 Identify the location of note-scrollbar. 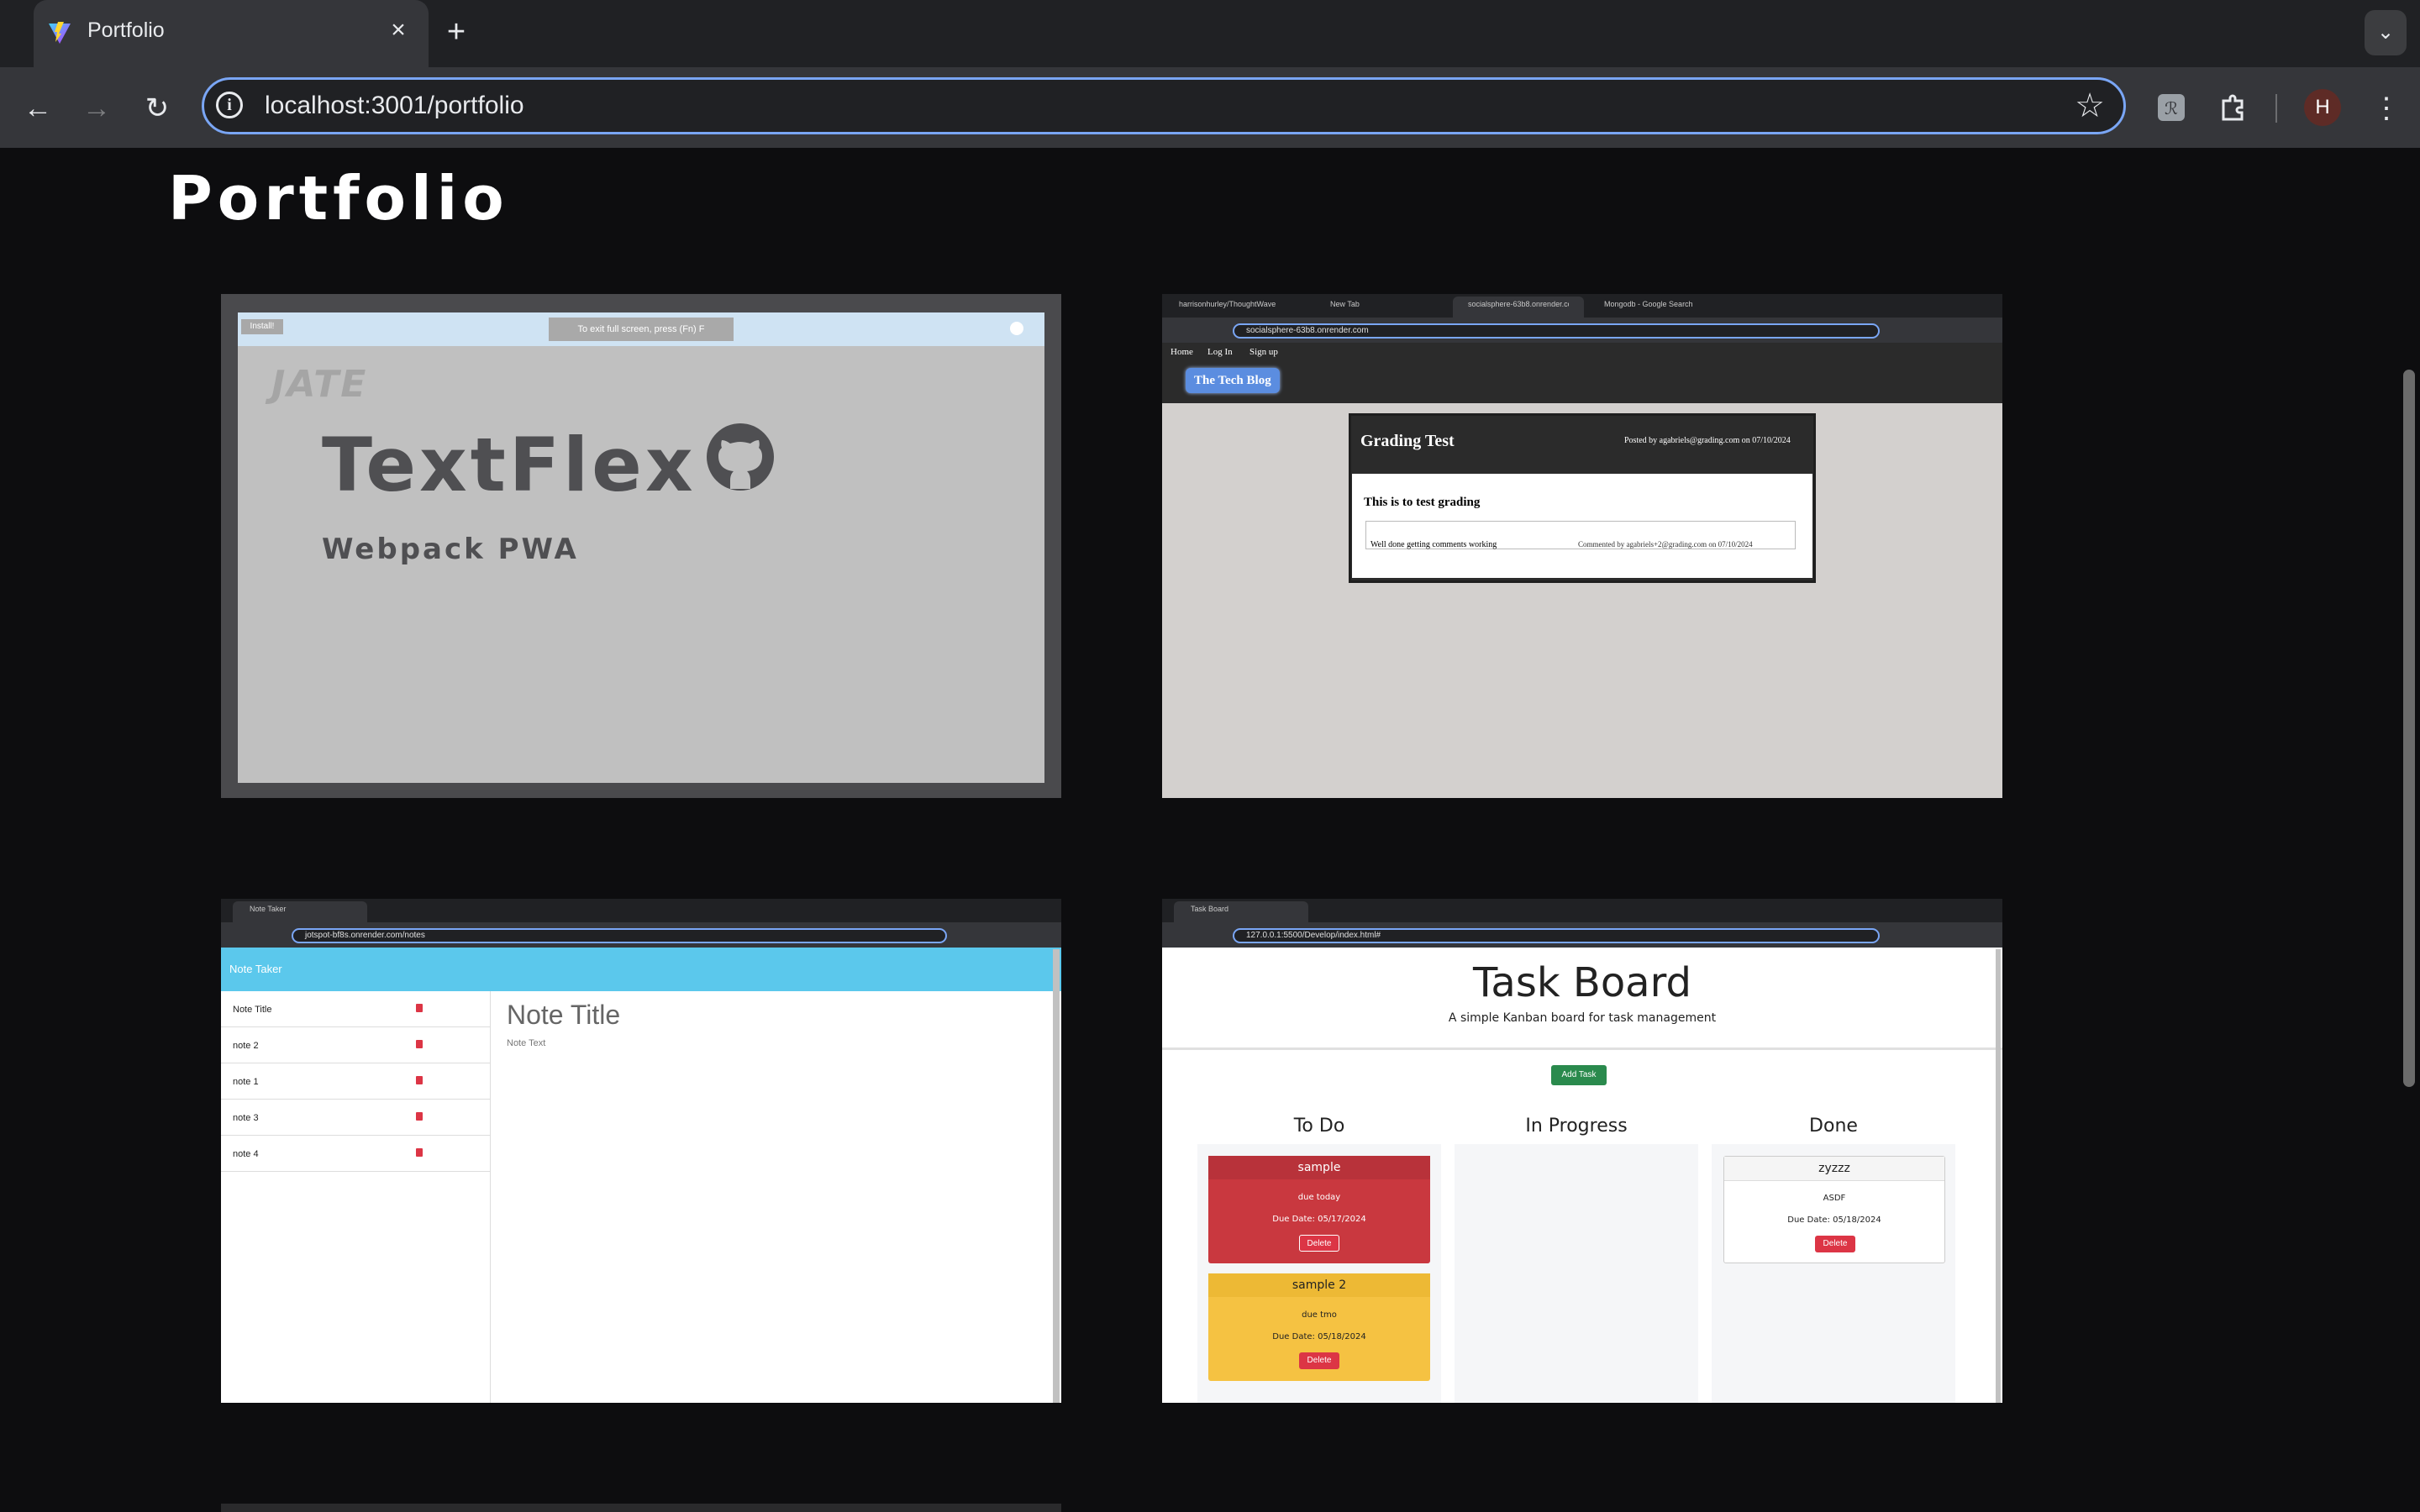
(1056, 1176).